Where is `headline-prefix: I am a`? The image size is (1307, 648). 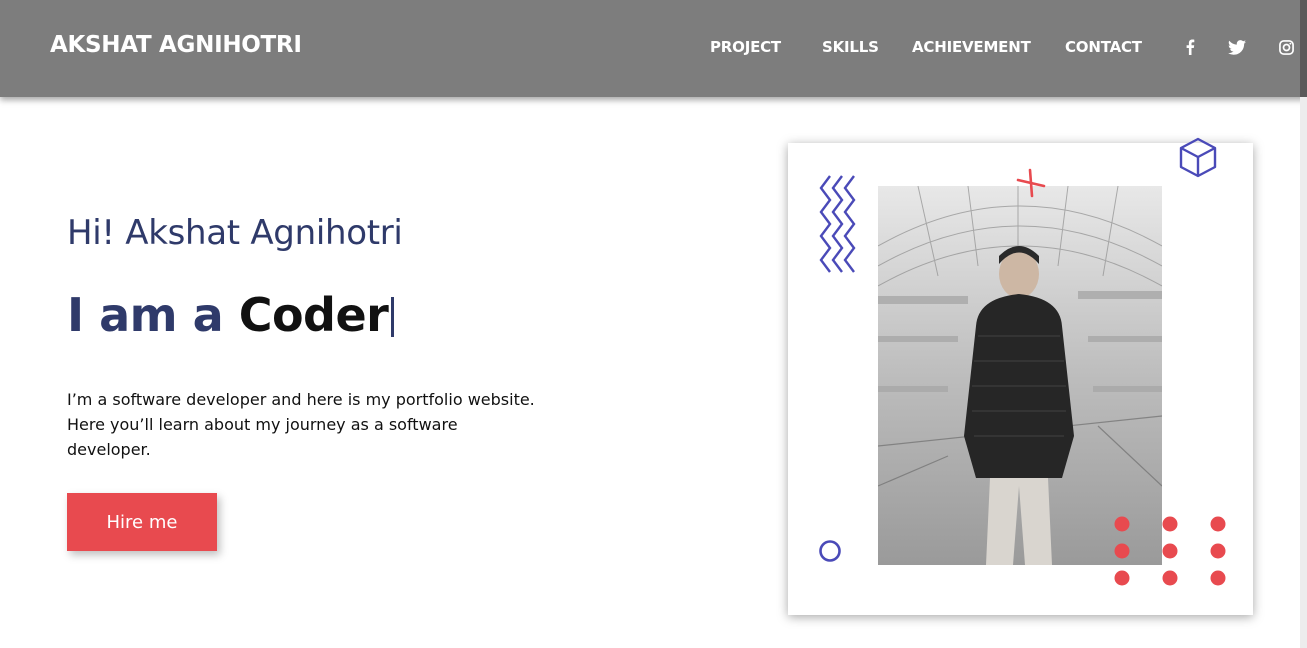 headline-prefix: I am a is located at coordinates (153, 315).